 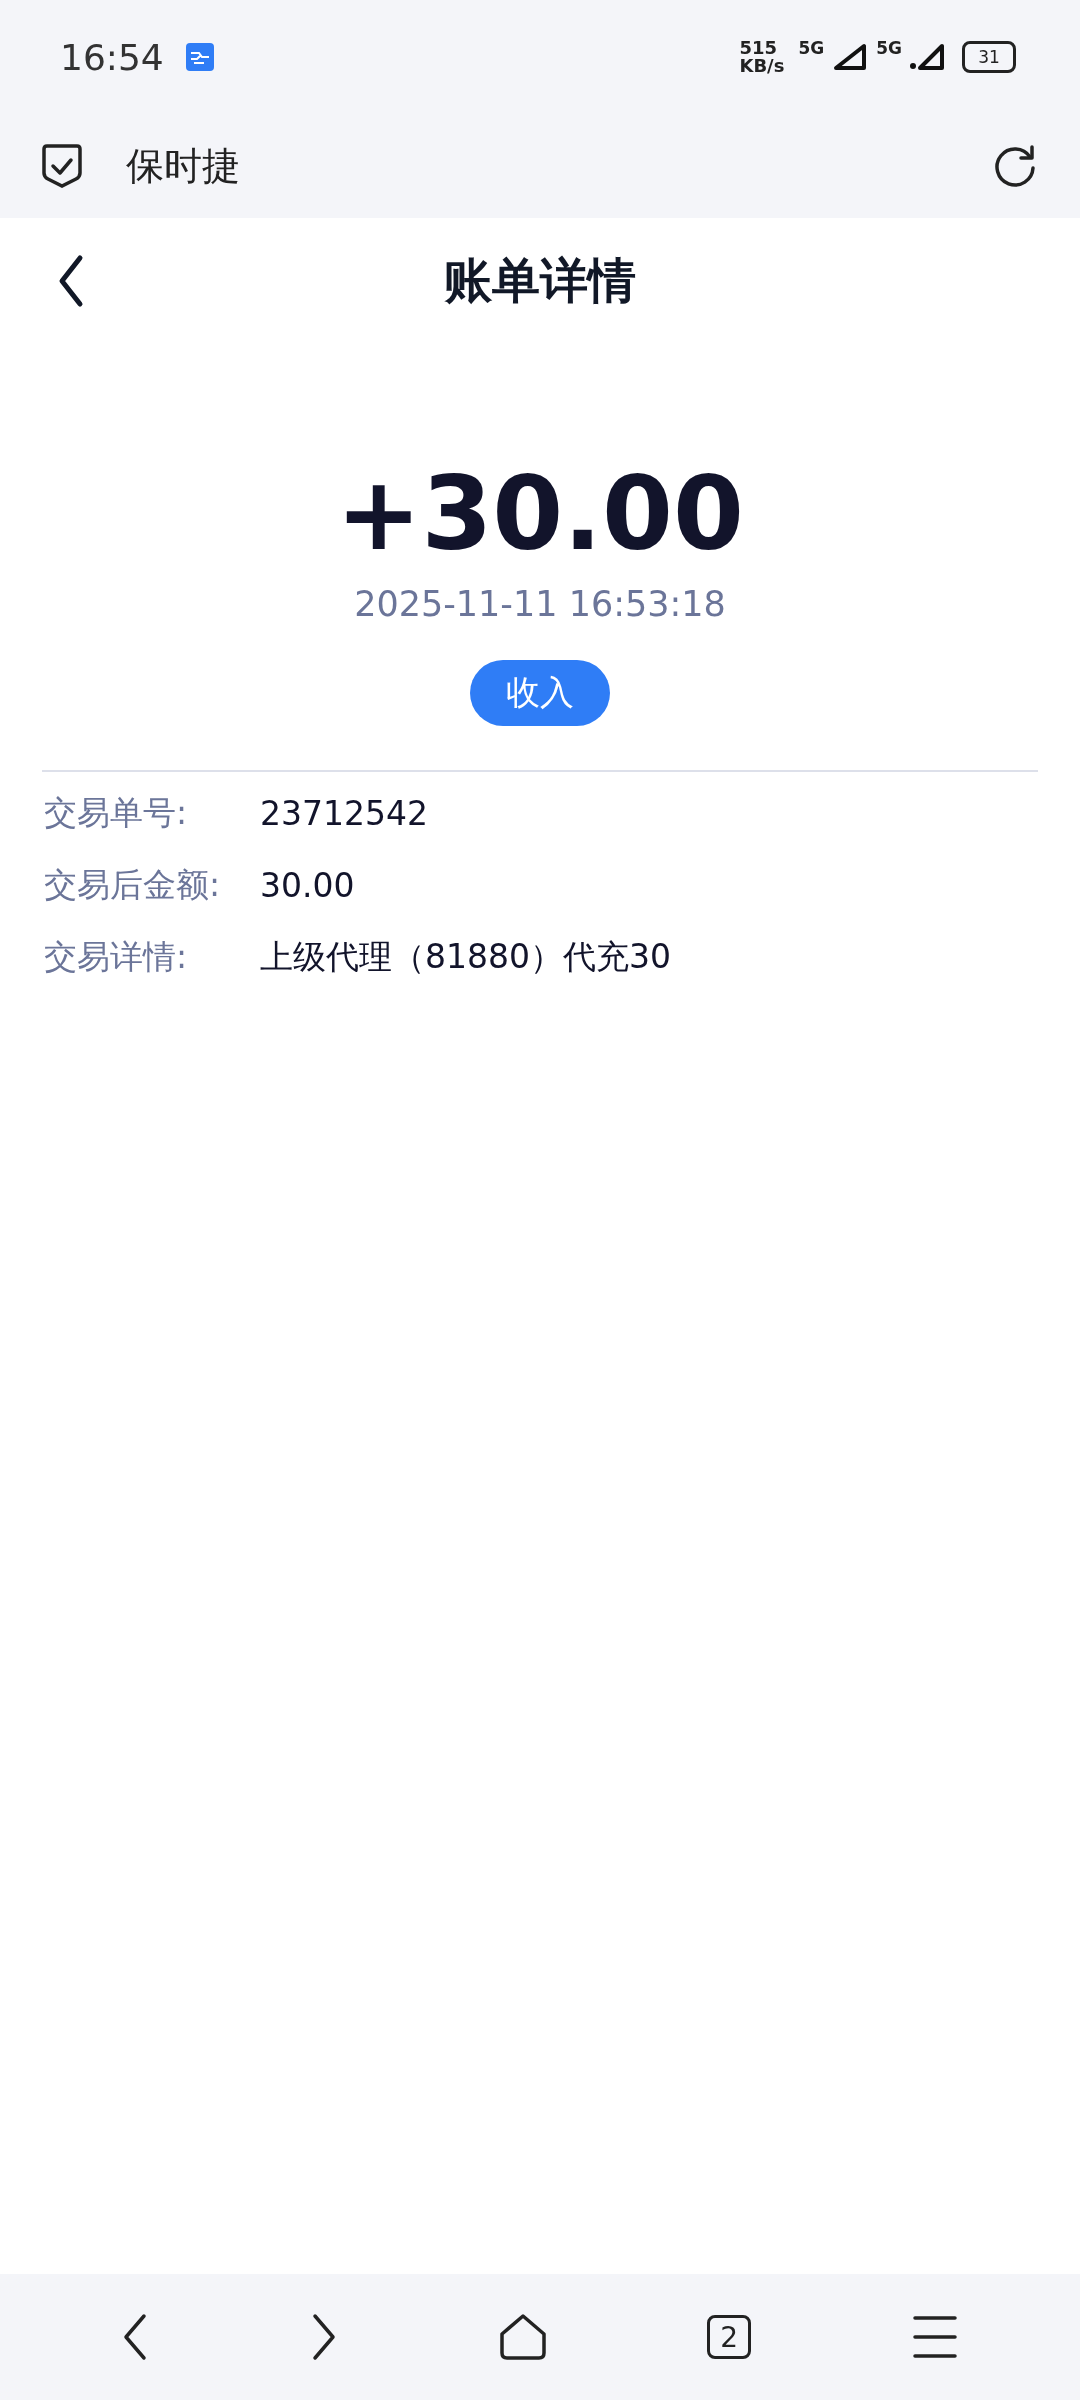 What do you see at coordinates (522, 2337) in the screenshot?
I see `home-icon` at bounding box center [522, 2337].